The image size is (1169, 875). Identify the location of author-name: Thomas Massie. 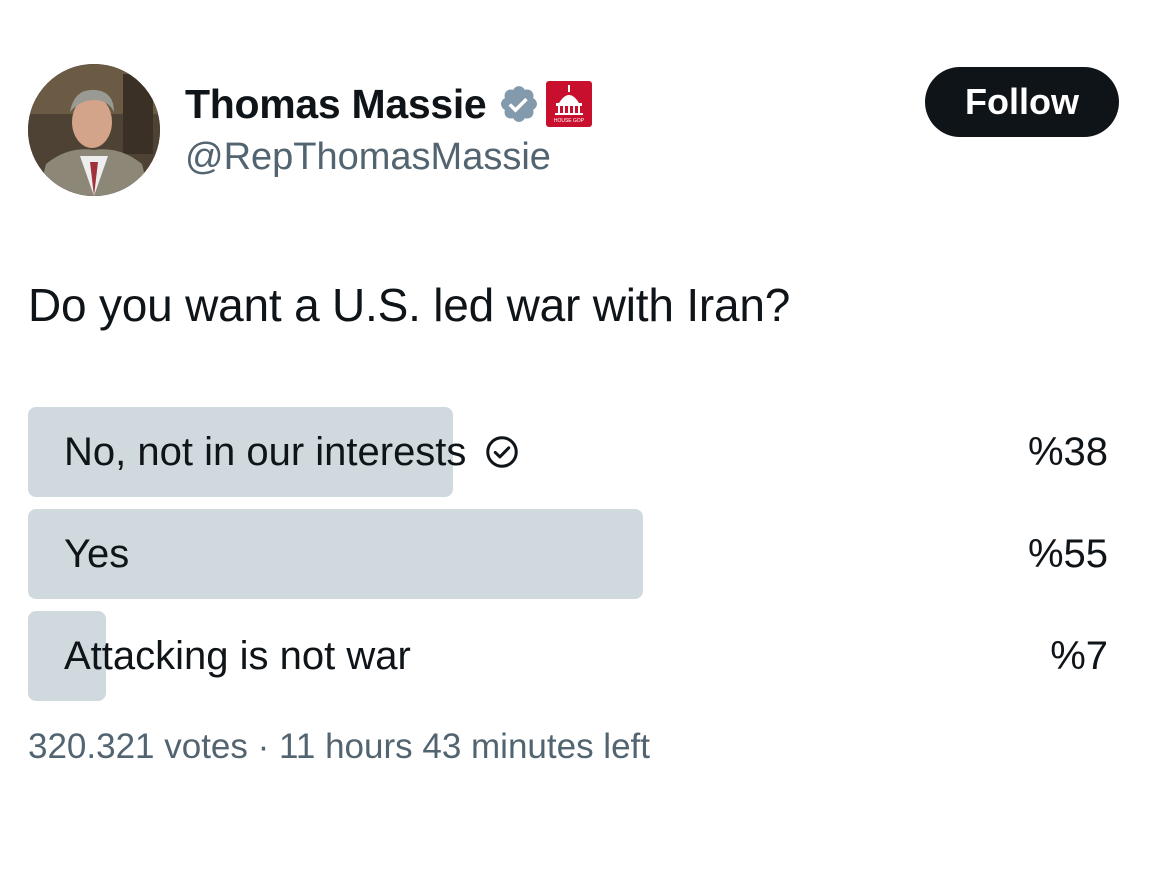
(336, 104).